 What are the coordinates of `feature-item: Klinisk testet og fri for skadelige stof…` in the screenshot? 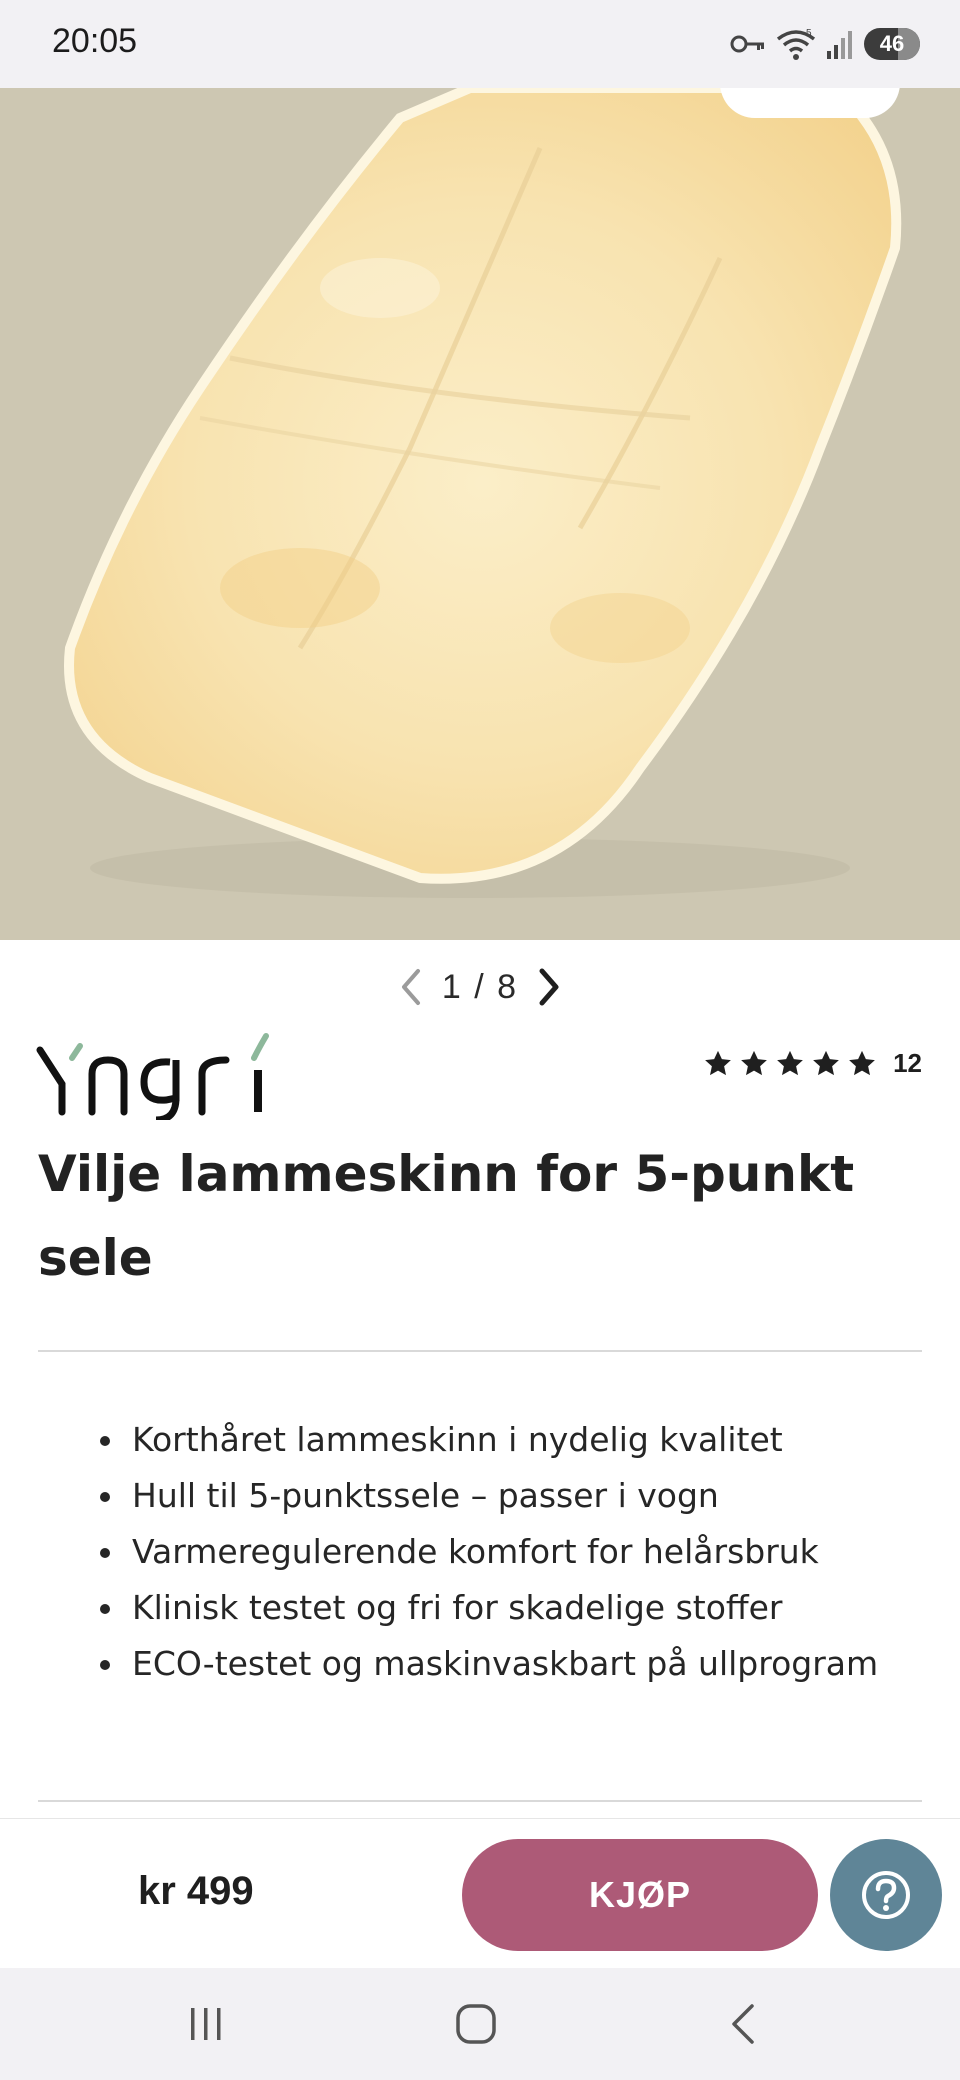 It's located at (496, 1608).